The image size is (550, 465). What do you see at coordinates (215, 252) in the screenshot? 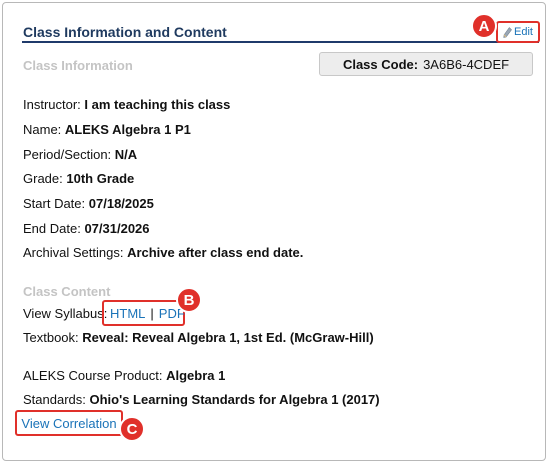
I see `field-value: Archive after class end date.` at bounding box center [215, 252].